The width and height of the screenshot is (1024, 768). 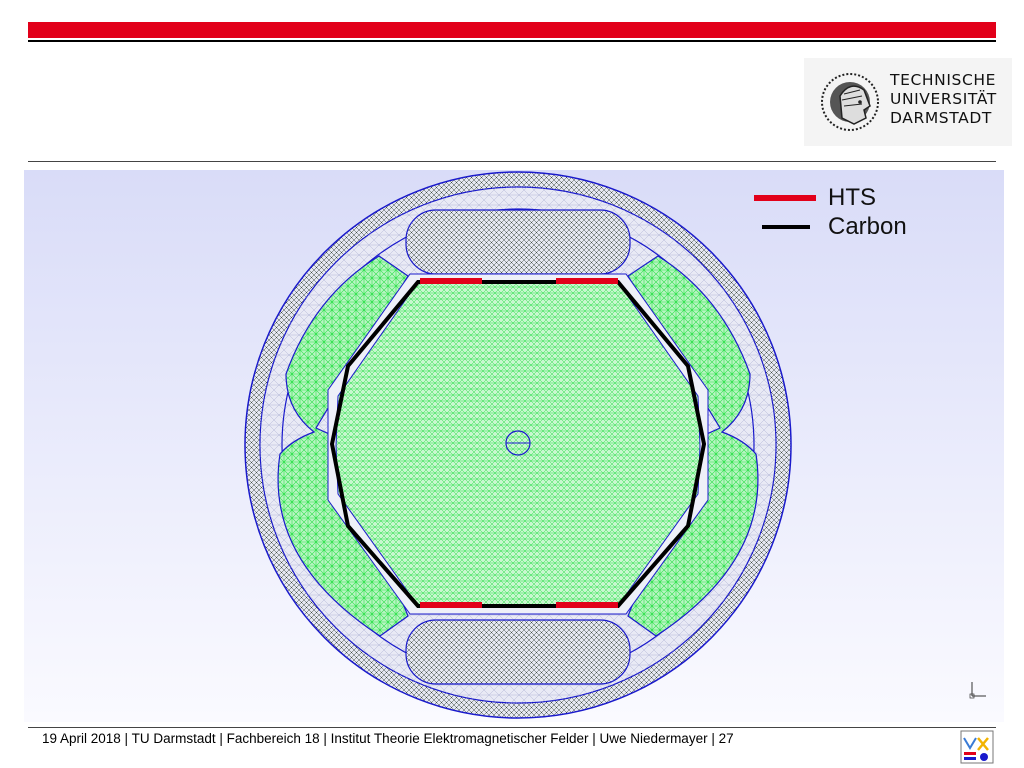 What do you see at coordinates (587, 605) in the screenshot?
I see `hts-tape-bottom-right` at bounding box center [587, 605].